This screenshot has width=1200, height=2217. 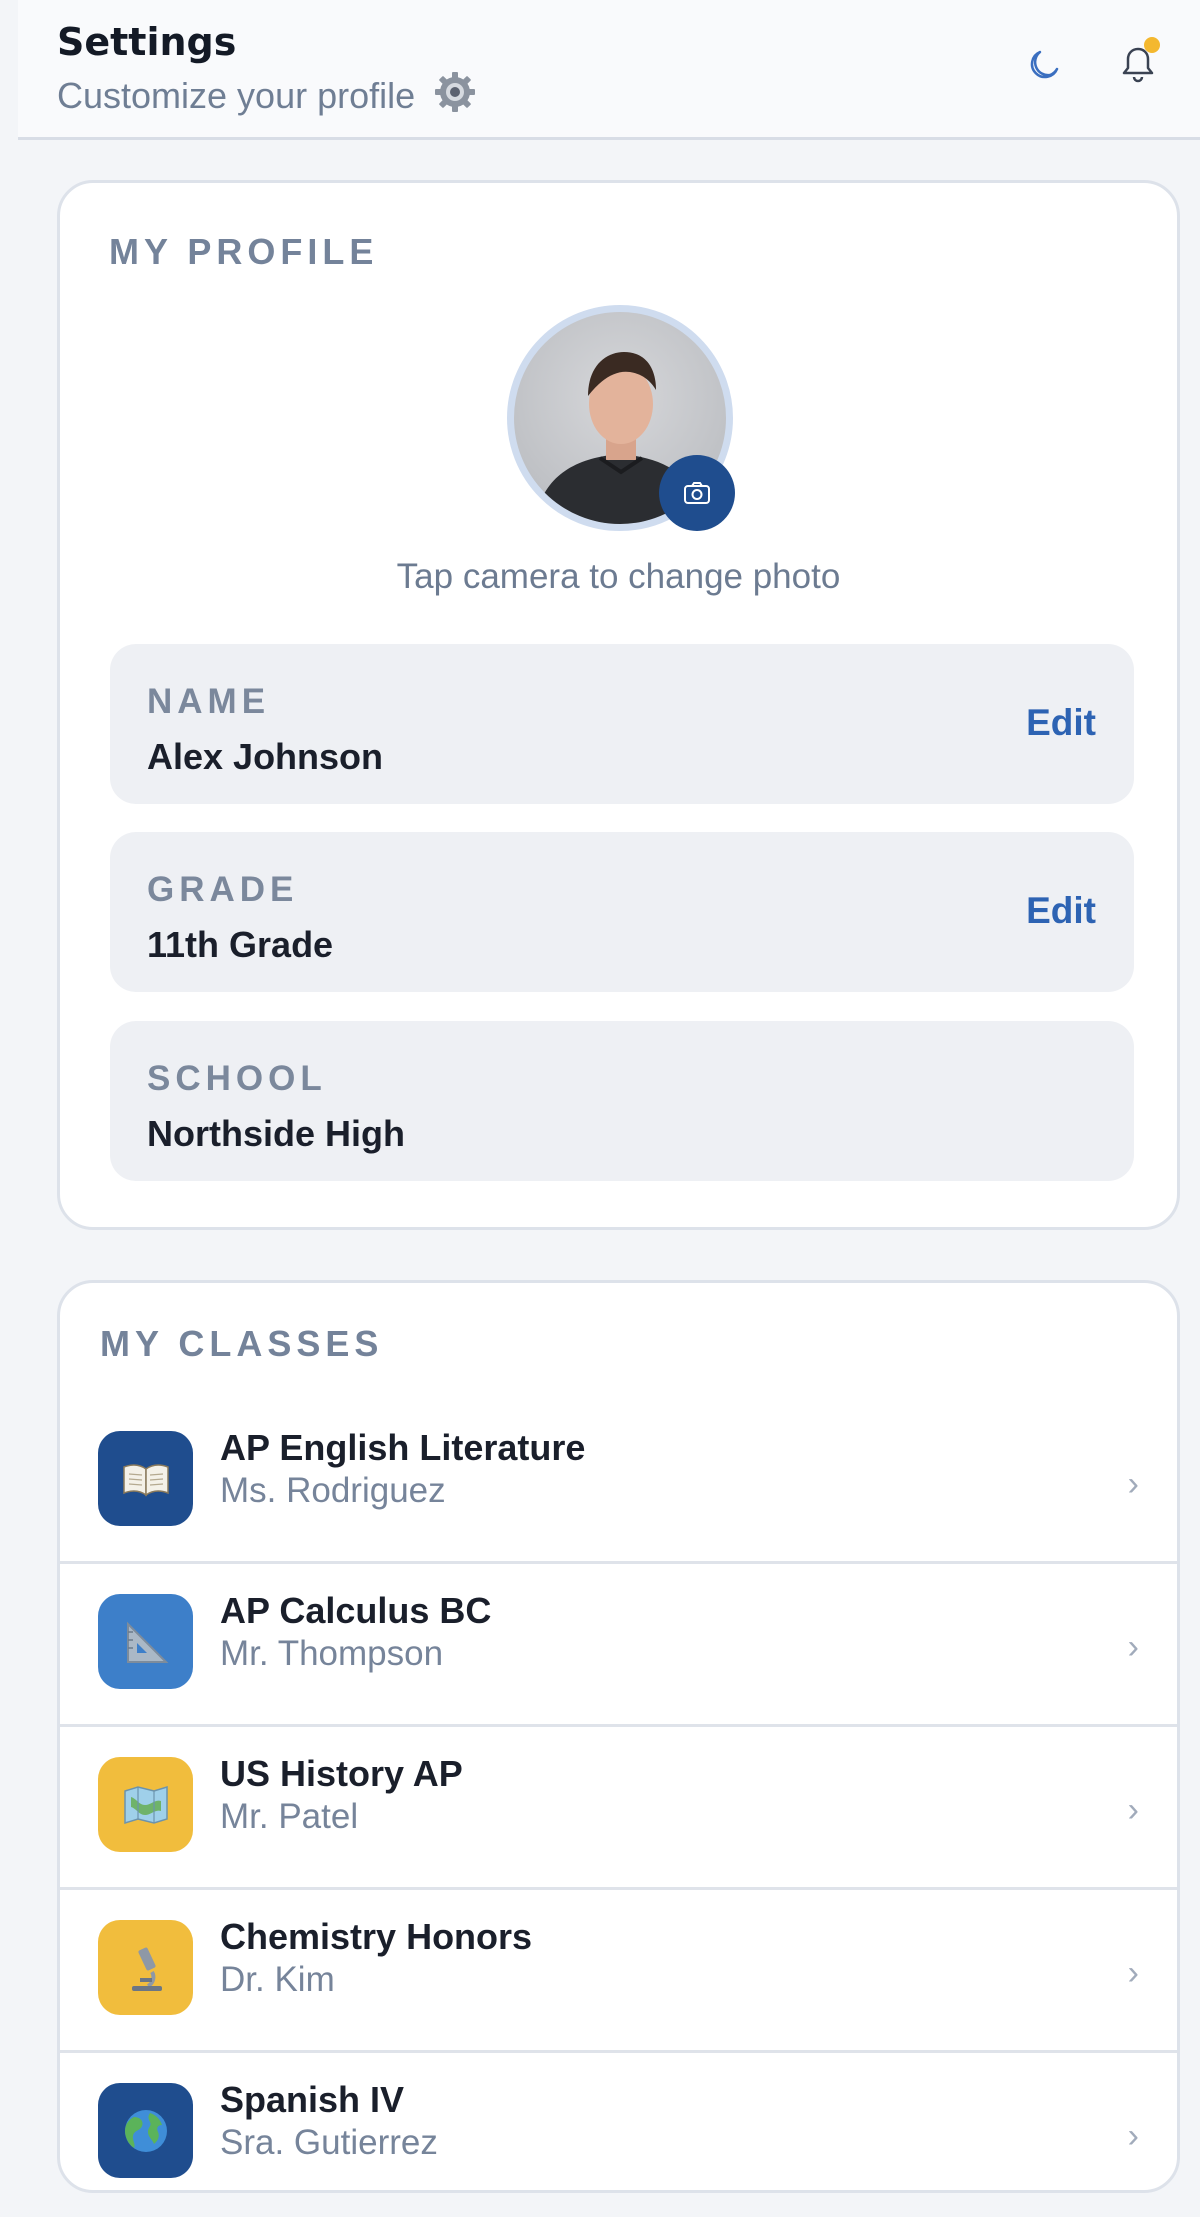 I want to click on book-icon, so click(x=145, y=1478).